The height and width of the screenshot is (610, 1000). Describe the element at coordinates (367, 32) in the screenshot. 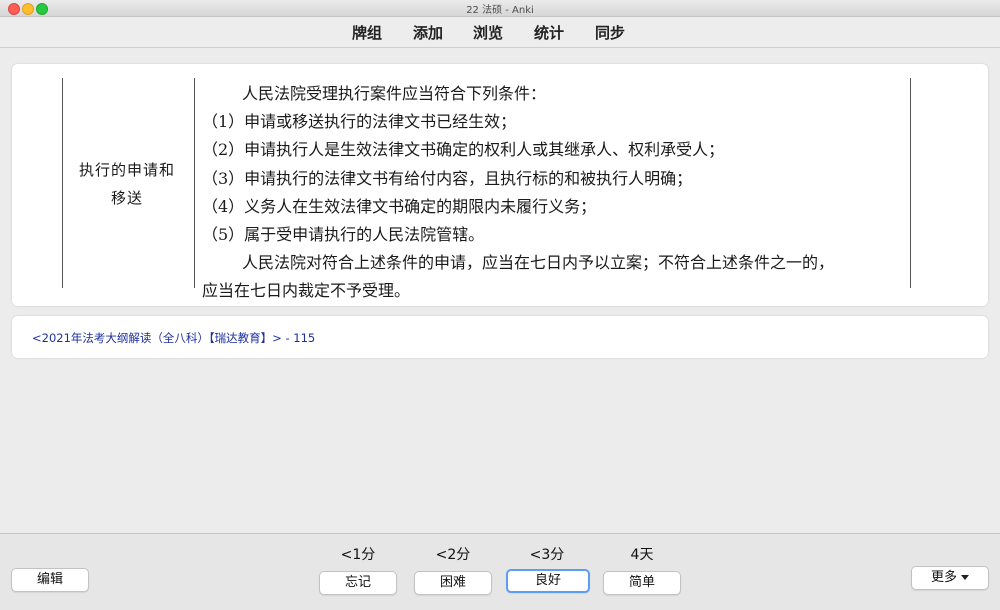

I see `toolbar-decks: 牌组` at that location.